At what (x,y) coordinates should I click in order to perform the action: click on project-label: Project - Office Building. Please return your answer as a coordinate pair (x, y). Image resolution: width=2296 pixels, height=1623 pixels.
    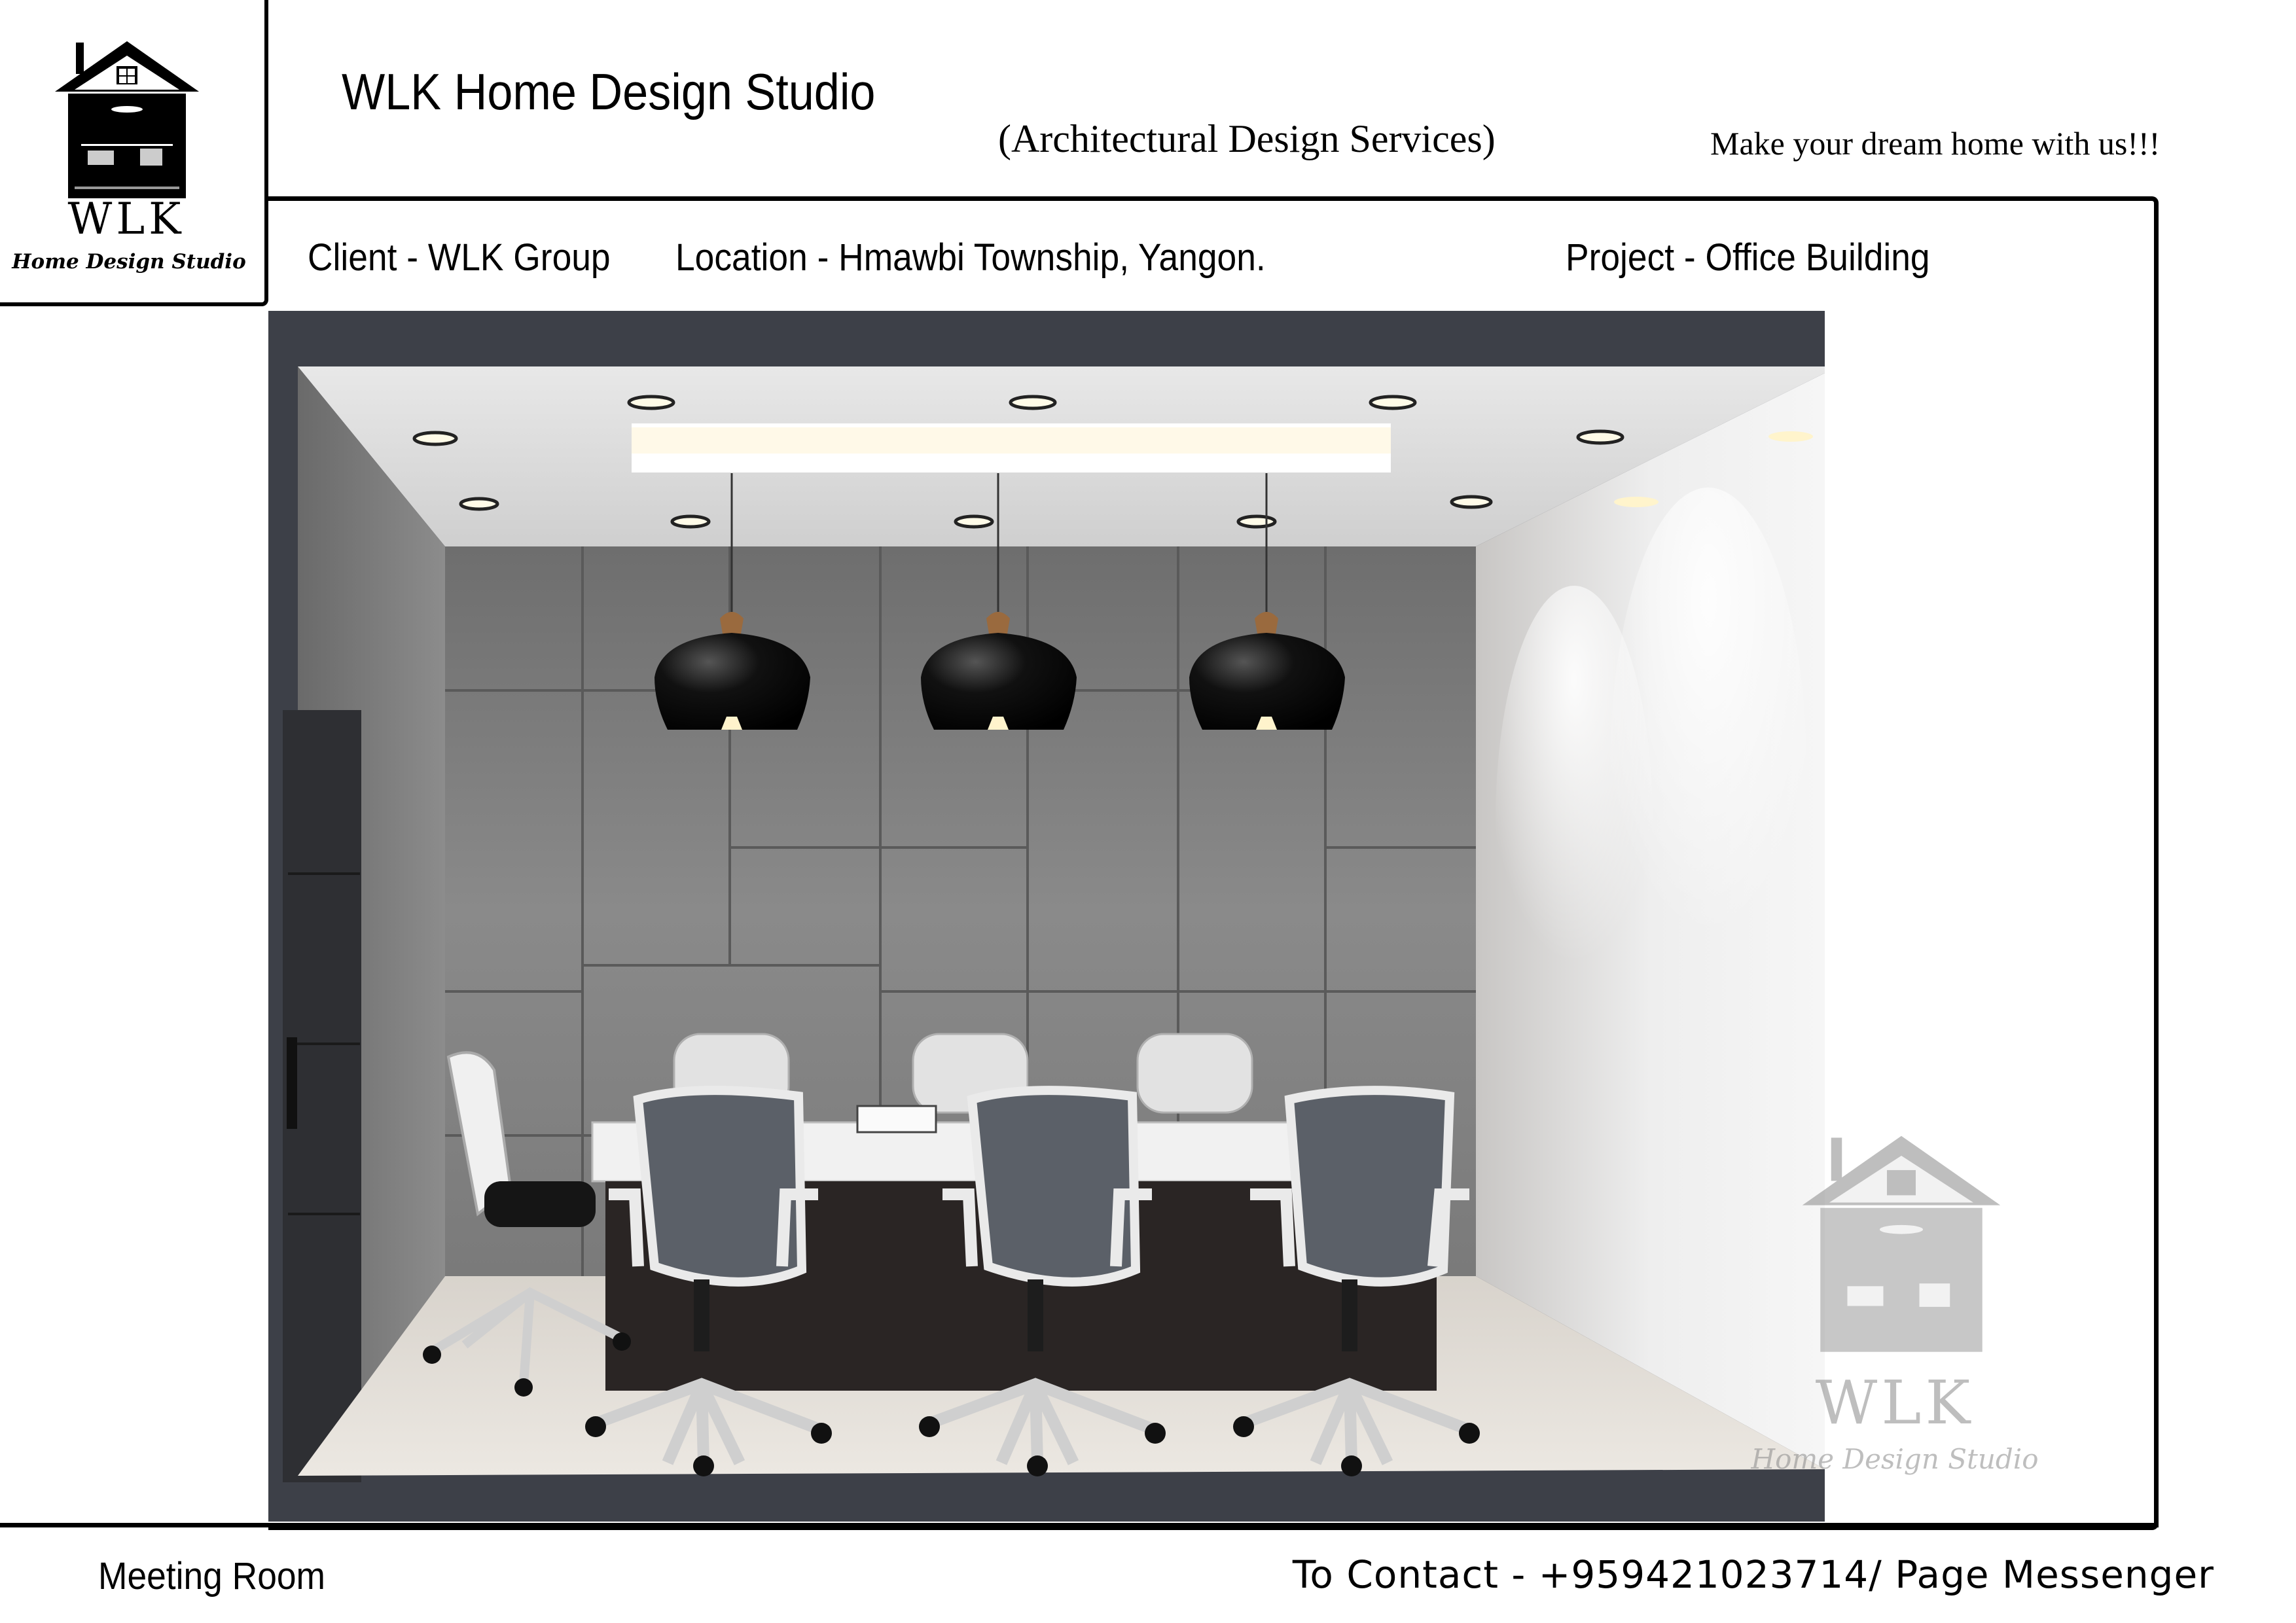
    Looking at the image, I should click on (1748, 257).